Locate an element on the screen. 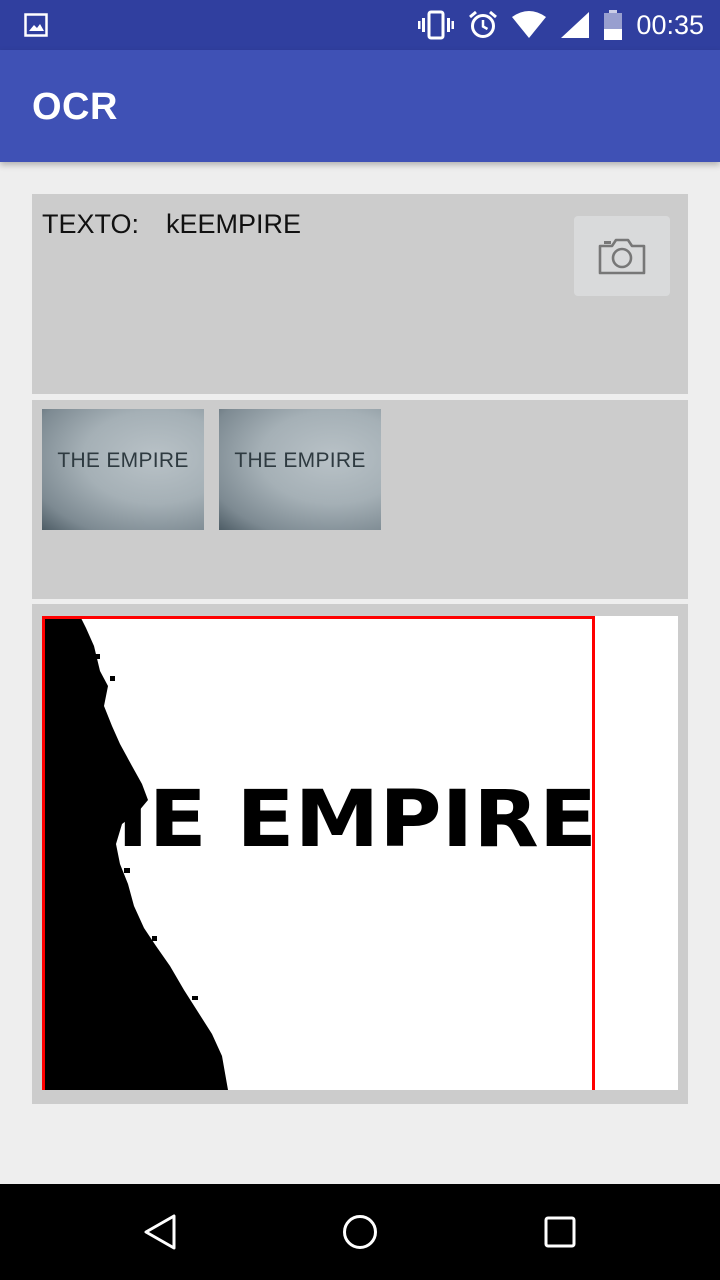 This screenshot has width=720, height=1280. vibrate-icon is located at coordinates (436, 25).